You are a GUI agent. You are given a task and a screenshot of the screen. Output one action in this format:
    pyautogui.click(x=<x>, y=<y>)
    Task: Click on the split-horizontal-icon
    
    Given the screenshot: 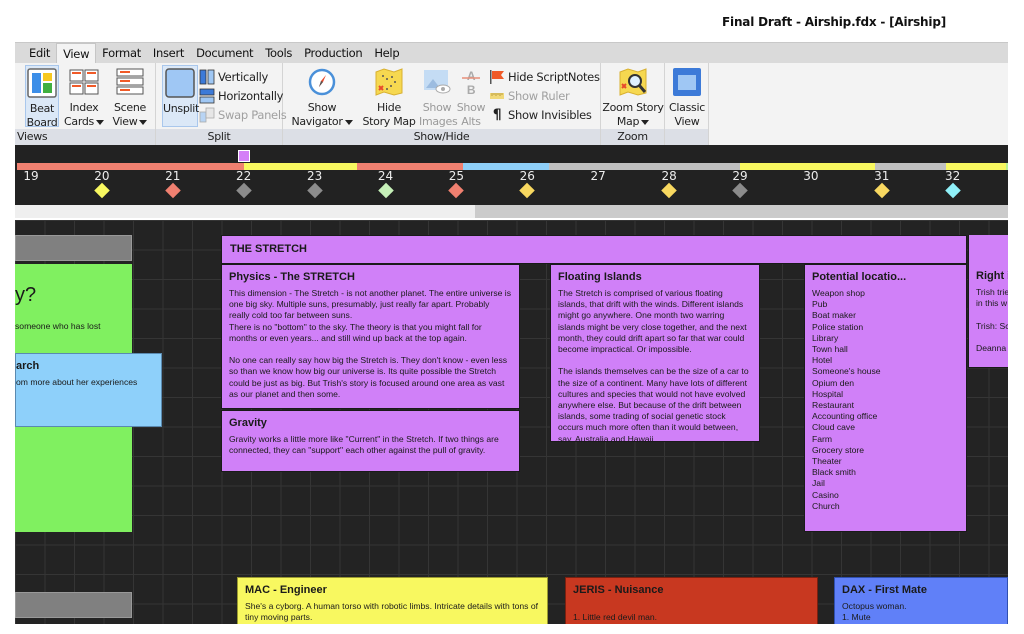 What is the action you would take?
    pyautogui.click(x=207, y=96)
    